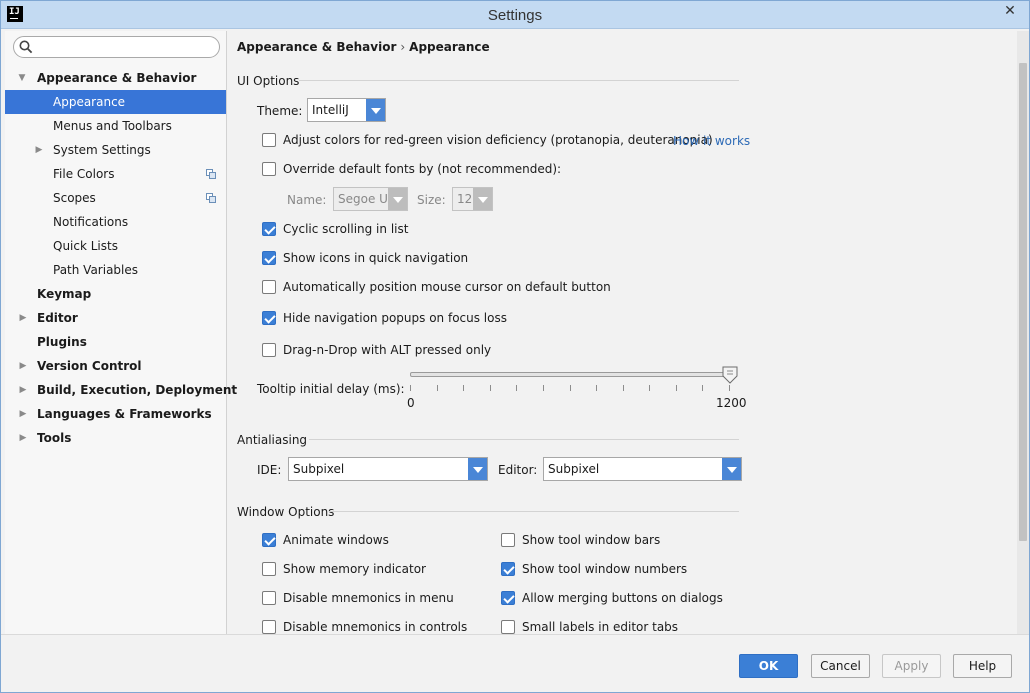 This screenshot has width=1030, height=693. Describe the element at coordinates (518, 470) in the screenshot. I see `editor-label: Editor:` at that location.